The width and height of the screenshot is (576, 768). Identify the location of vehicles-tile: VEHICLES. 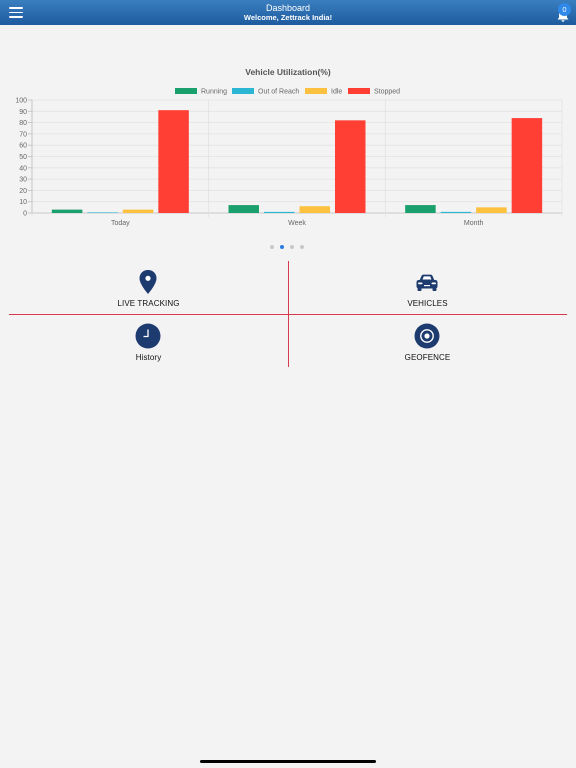
(427, 287).